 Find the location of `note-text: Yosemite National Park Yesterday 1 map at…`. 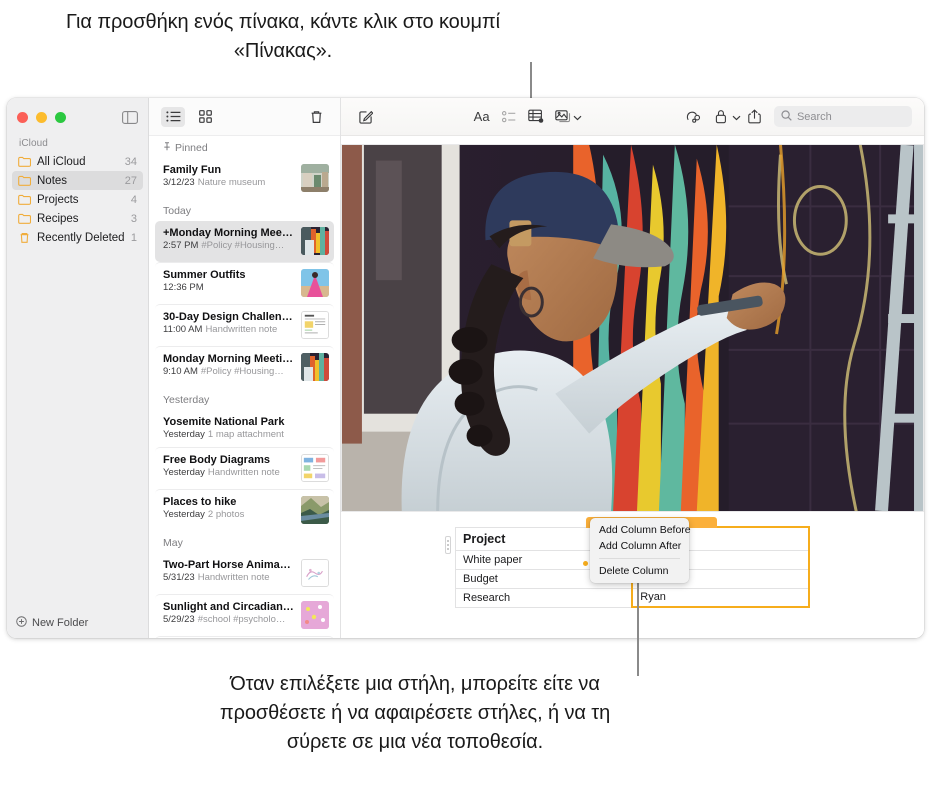

note-text: Yosemite National Park Yesterday 1 map at… is located at coordinates (246, 428).